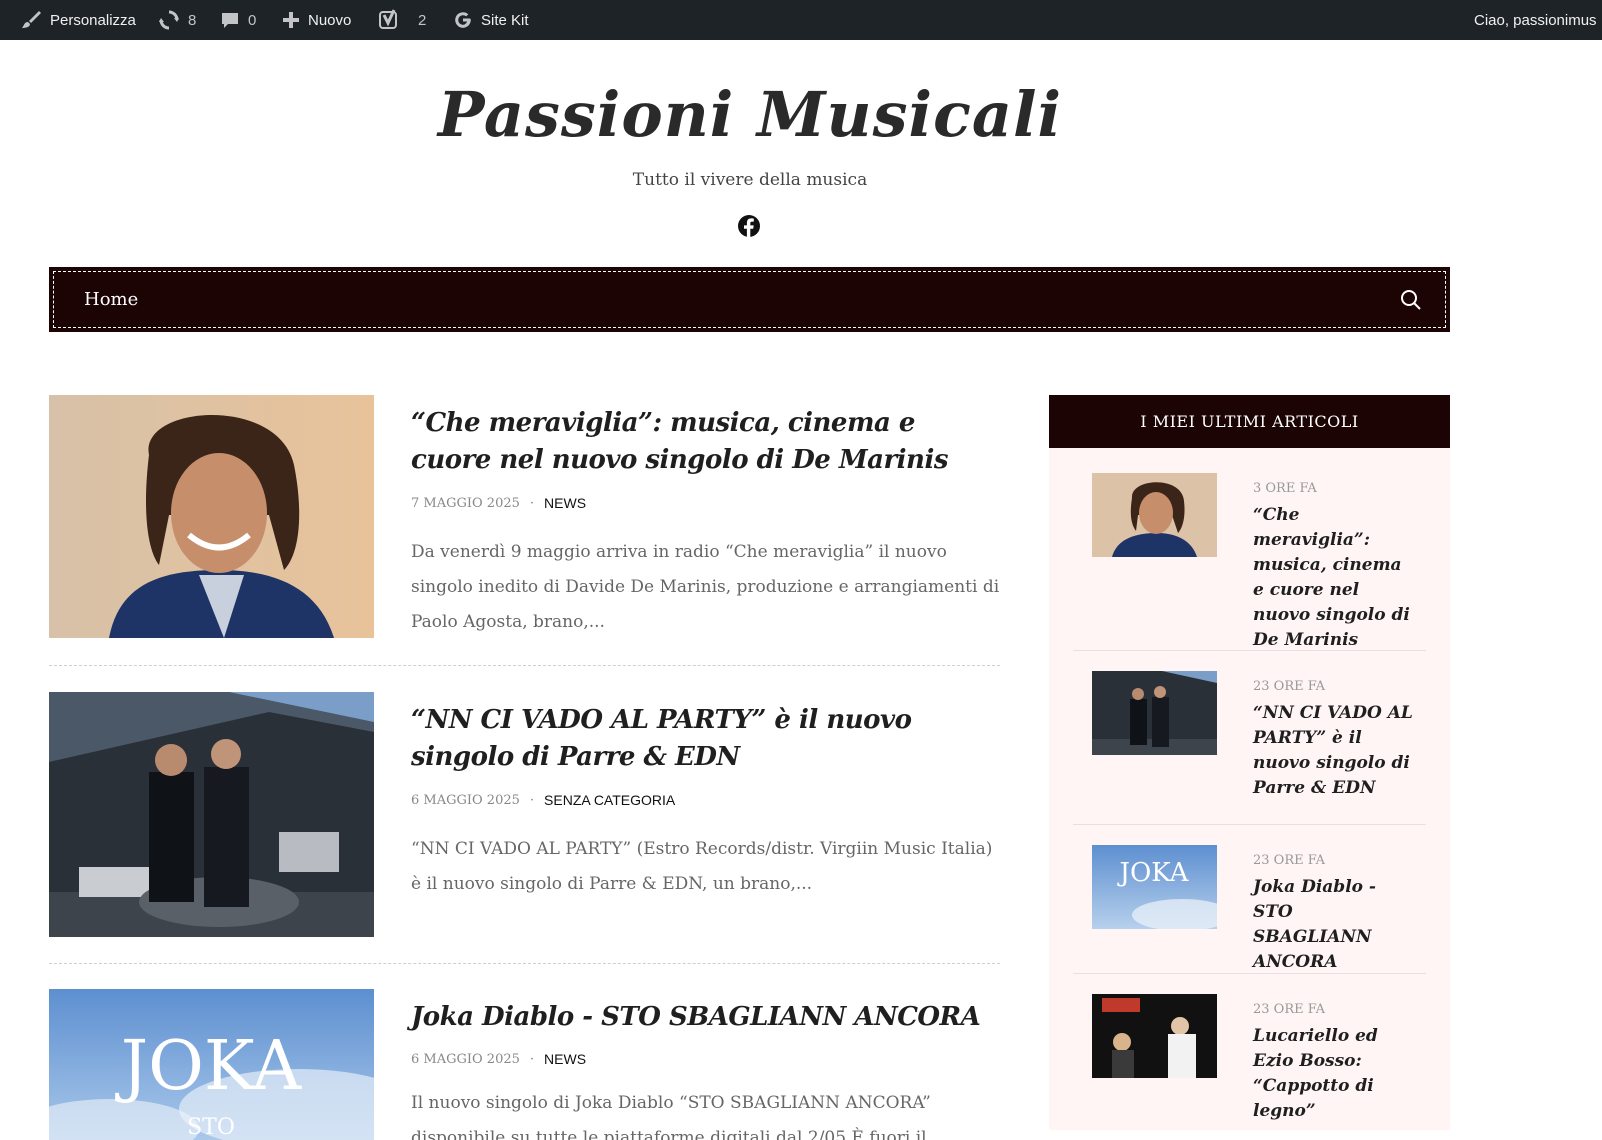 The width and height of the screenshot is (1602, 1140). Describe the element at coordinates (750, 114) in the screenshot. I see `site-title: Passioni Musicali` at that location.